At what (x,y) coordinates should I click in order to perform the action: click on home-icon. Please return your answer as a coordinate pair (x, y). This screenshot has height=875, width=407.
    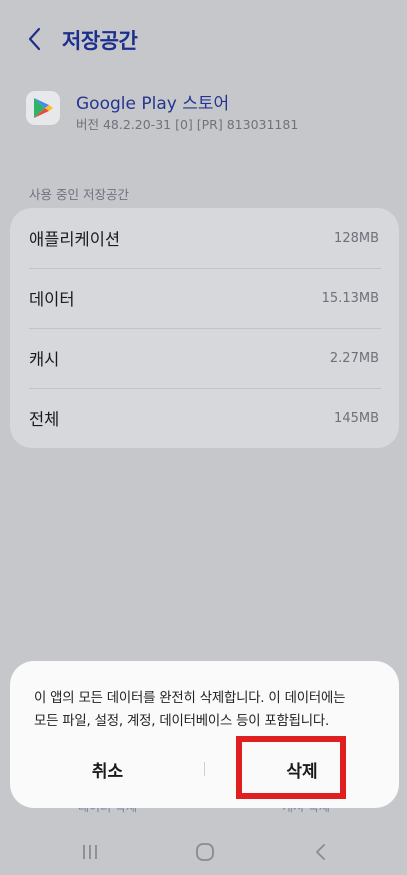
    Looking at the image, I should click on (205, 852).